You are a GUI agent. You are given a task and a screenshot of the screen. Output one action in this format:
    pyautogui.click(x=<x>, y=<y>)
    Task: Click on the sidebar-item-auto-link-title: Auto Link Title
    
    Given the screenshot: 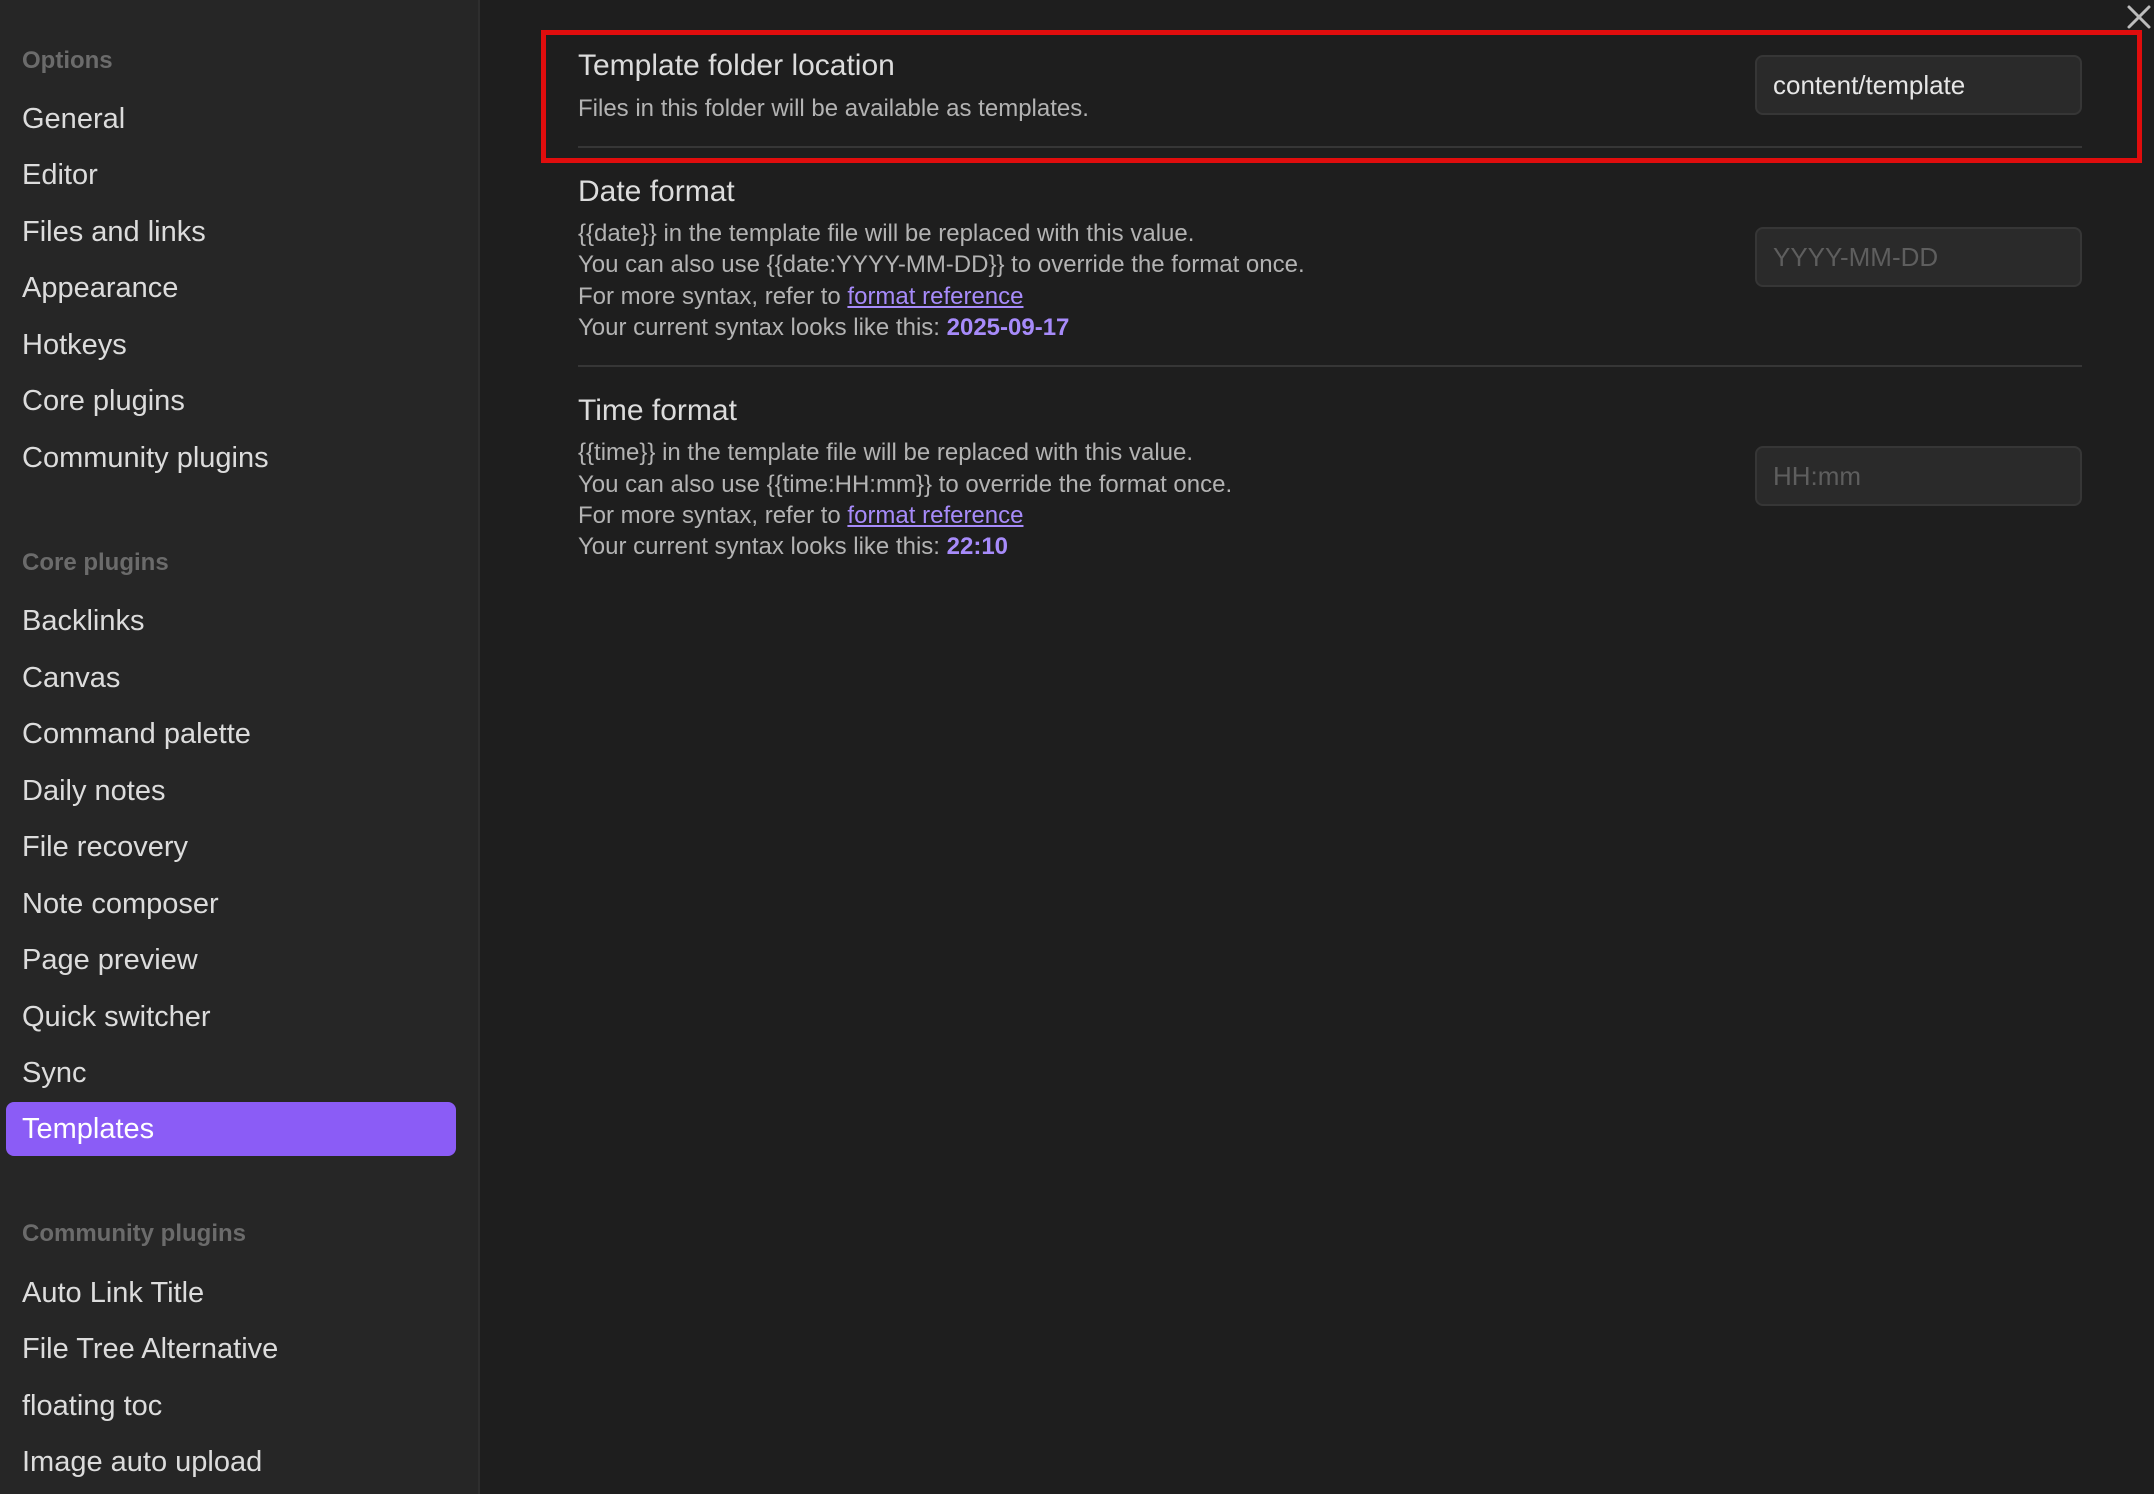 What is the action you would take?
    pyautogui.click(x=231, y=1293)
    